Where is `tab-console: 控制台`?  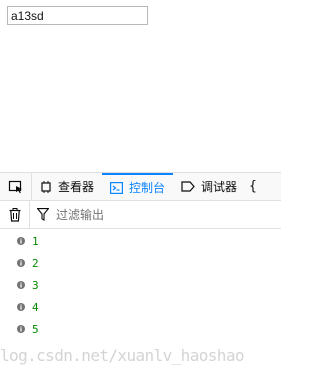 tab-console: 控制台 is located at coordinates (138, 186).